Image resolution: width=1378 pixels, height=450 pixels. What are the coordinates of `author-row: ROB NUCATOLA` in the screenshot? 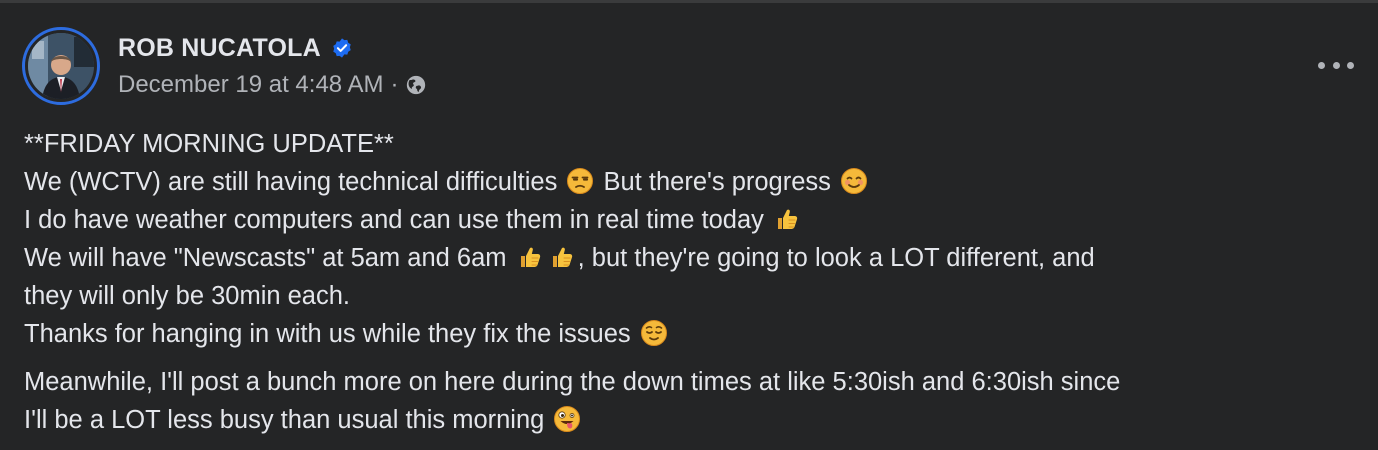 It's located at (272, 48).